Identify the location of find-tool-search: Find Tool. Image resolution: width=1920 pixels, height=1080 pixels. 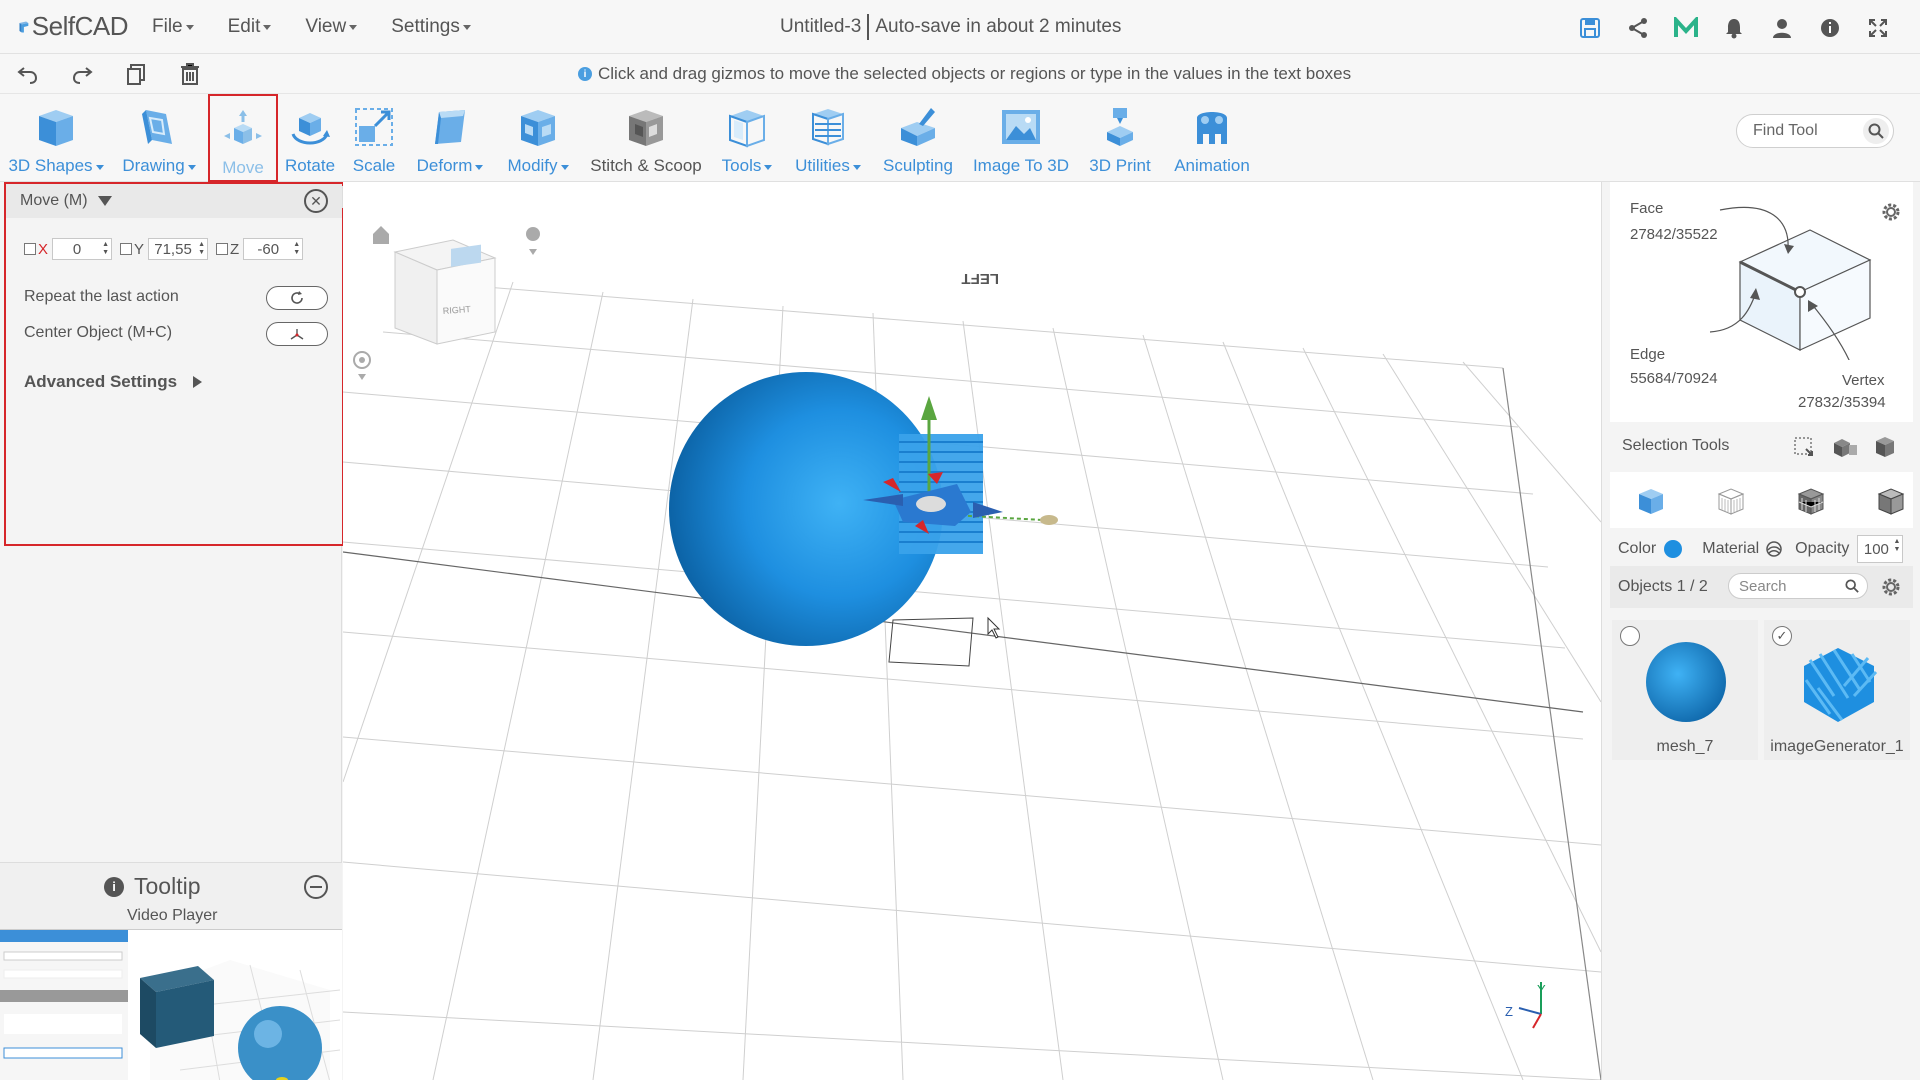
(1815, 131).